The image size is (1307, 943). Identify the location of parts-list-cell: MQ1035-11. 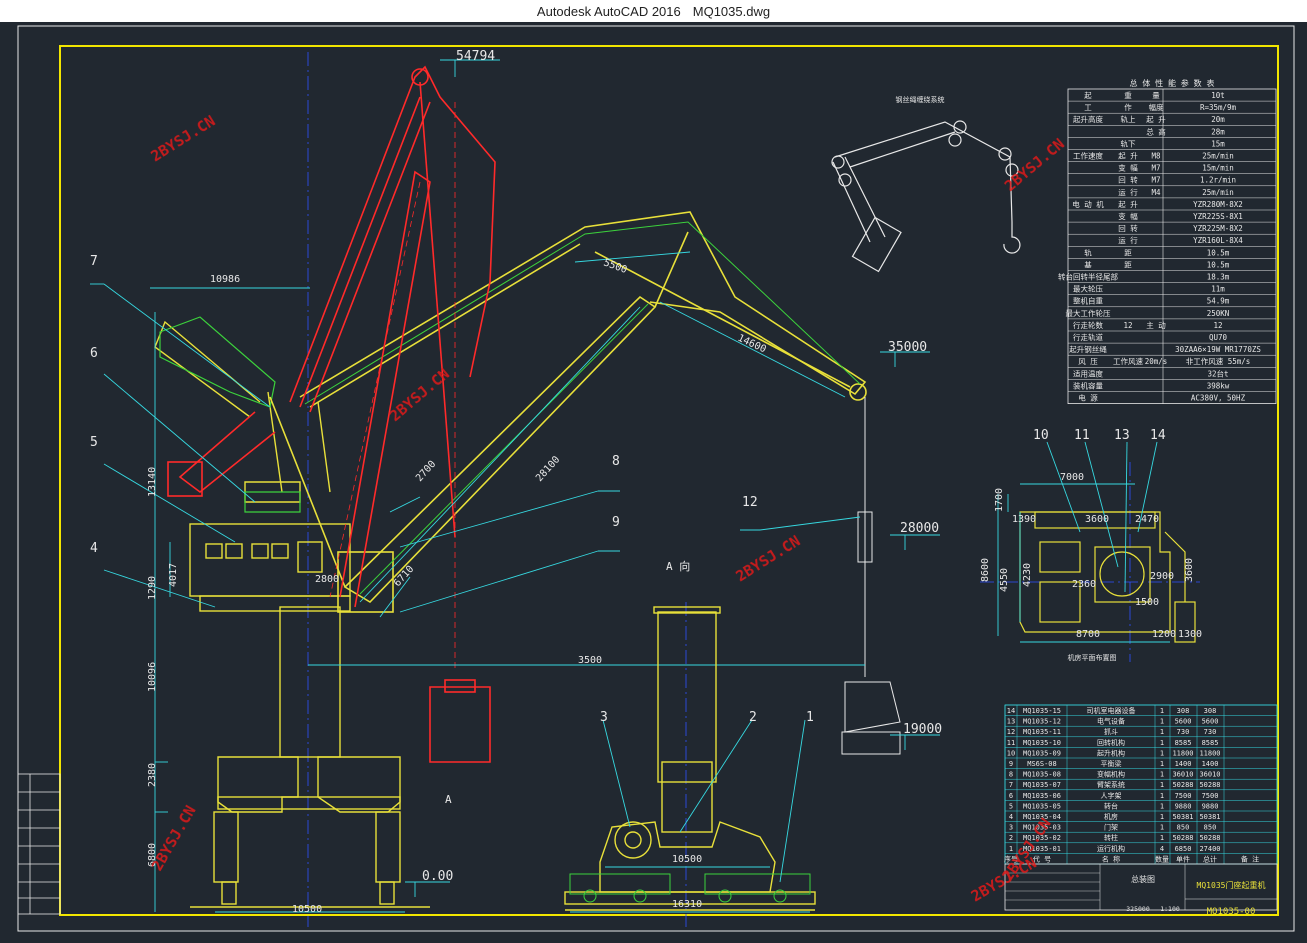
(1042, 732).